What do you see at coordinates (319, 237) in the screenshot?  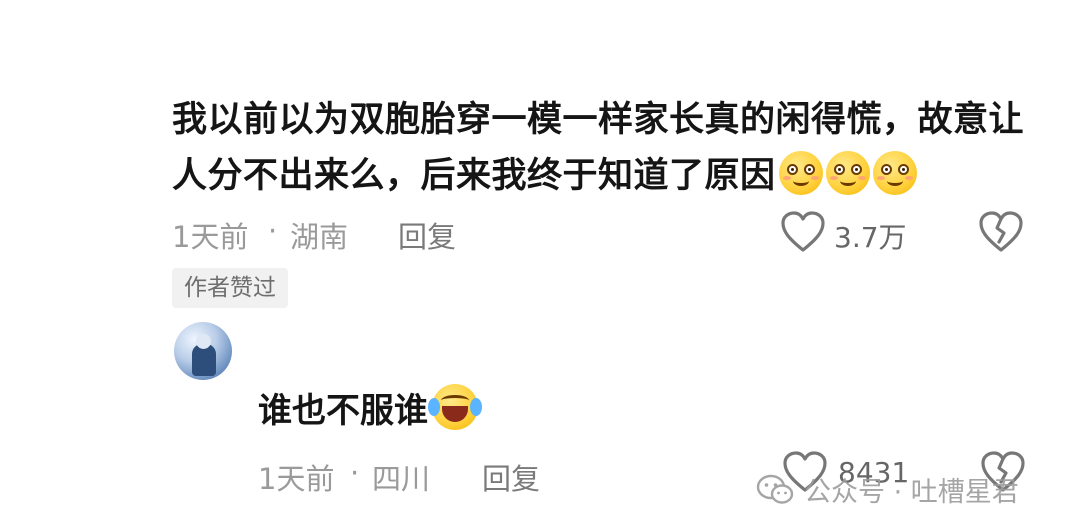 I see `comment-location: 湖南` at bounding box center [319, 237].